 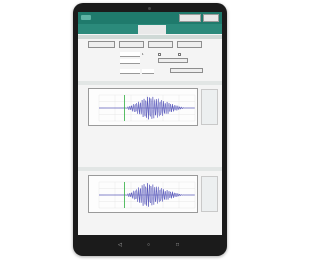 I want to click on home-icon: ○, so click(x=148, y=245).